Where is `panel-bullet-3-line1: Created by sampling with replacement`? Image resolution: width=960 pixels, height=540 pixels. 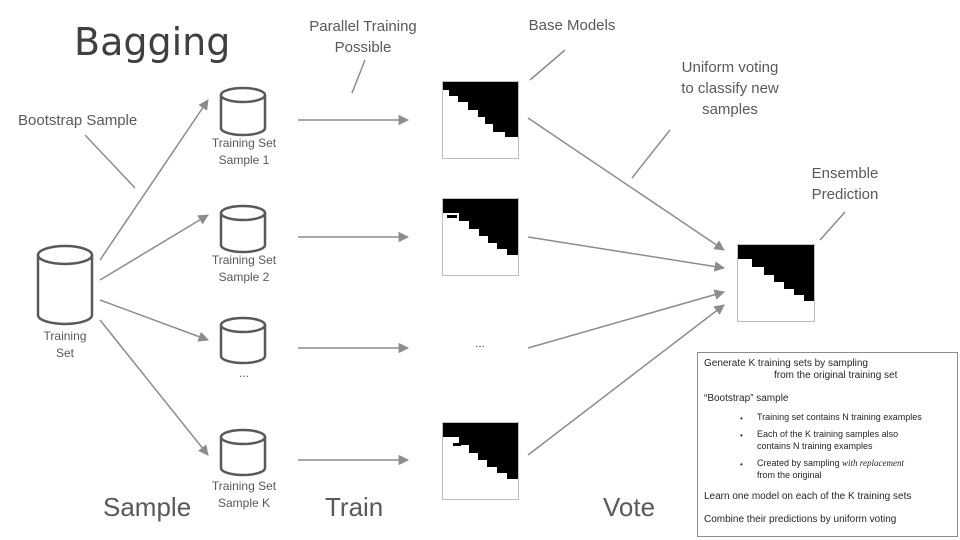 panel-bullet-3-line1: Created by sampling with replacement is located at coordinates (830, 463).